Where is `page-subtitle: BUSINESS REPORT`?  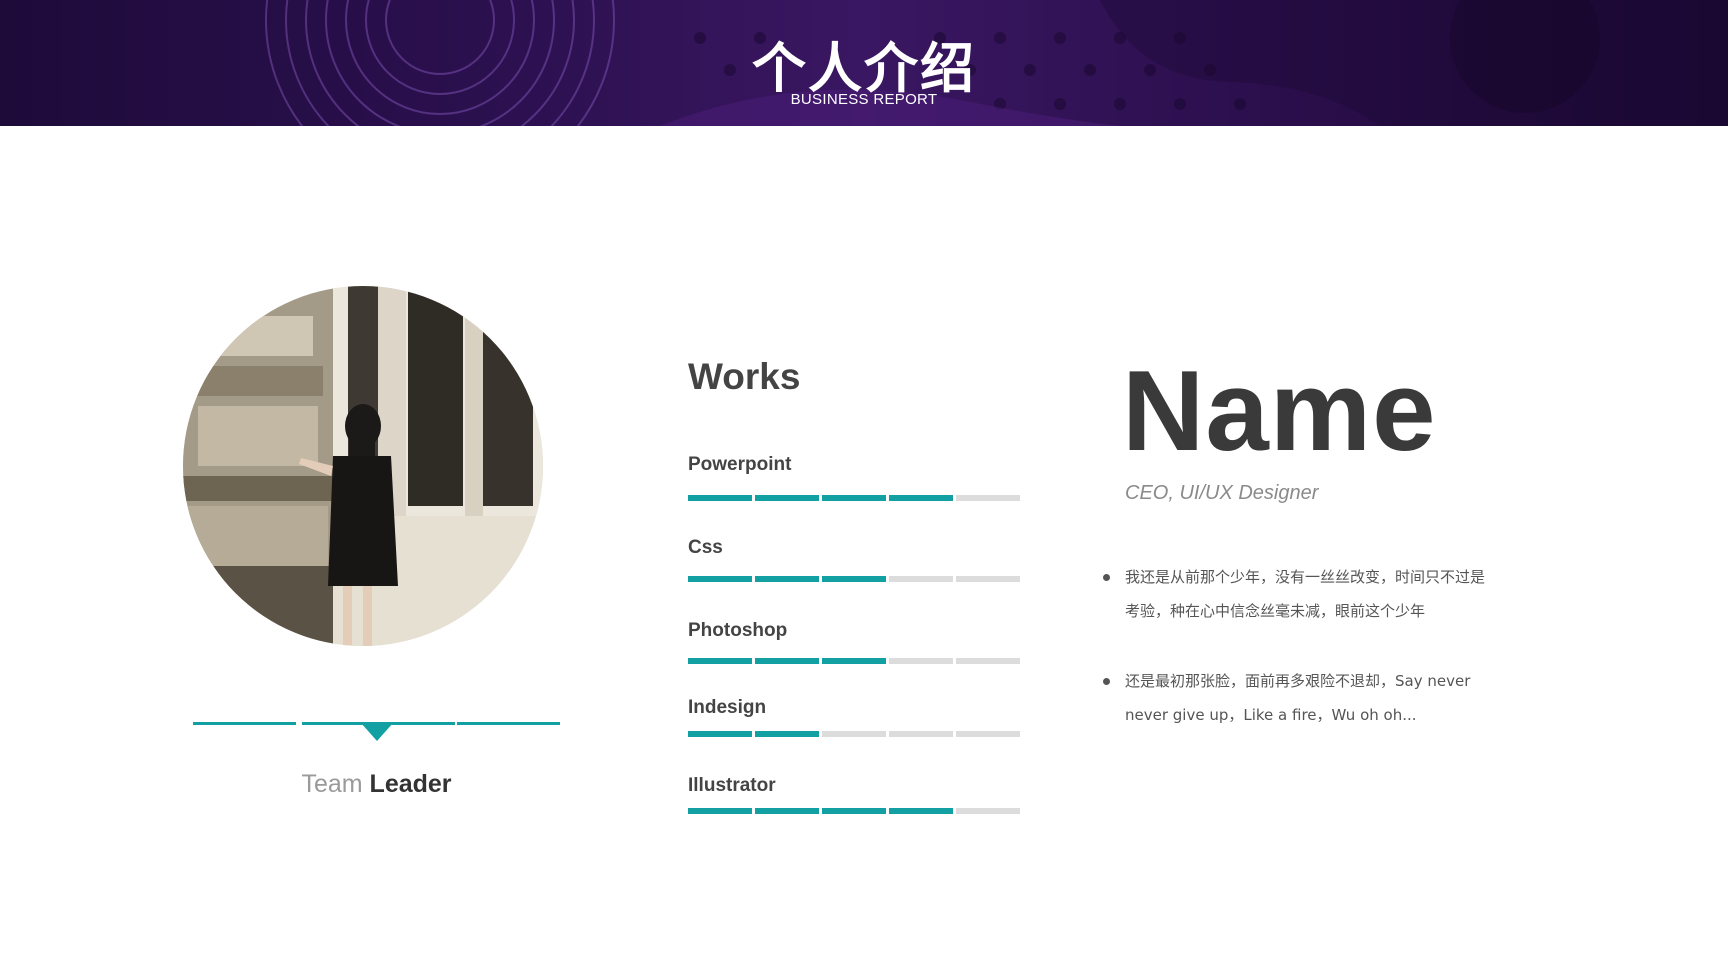
page-subtitle: BUSINESS REPORT is located at coordinates (864, 99).